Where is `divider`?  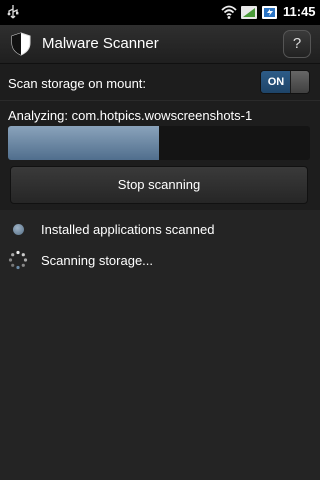 divider is located at coordinates (160, 100).